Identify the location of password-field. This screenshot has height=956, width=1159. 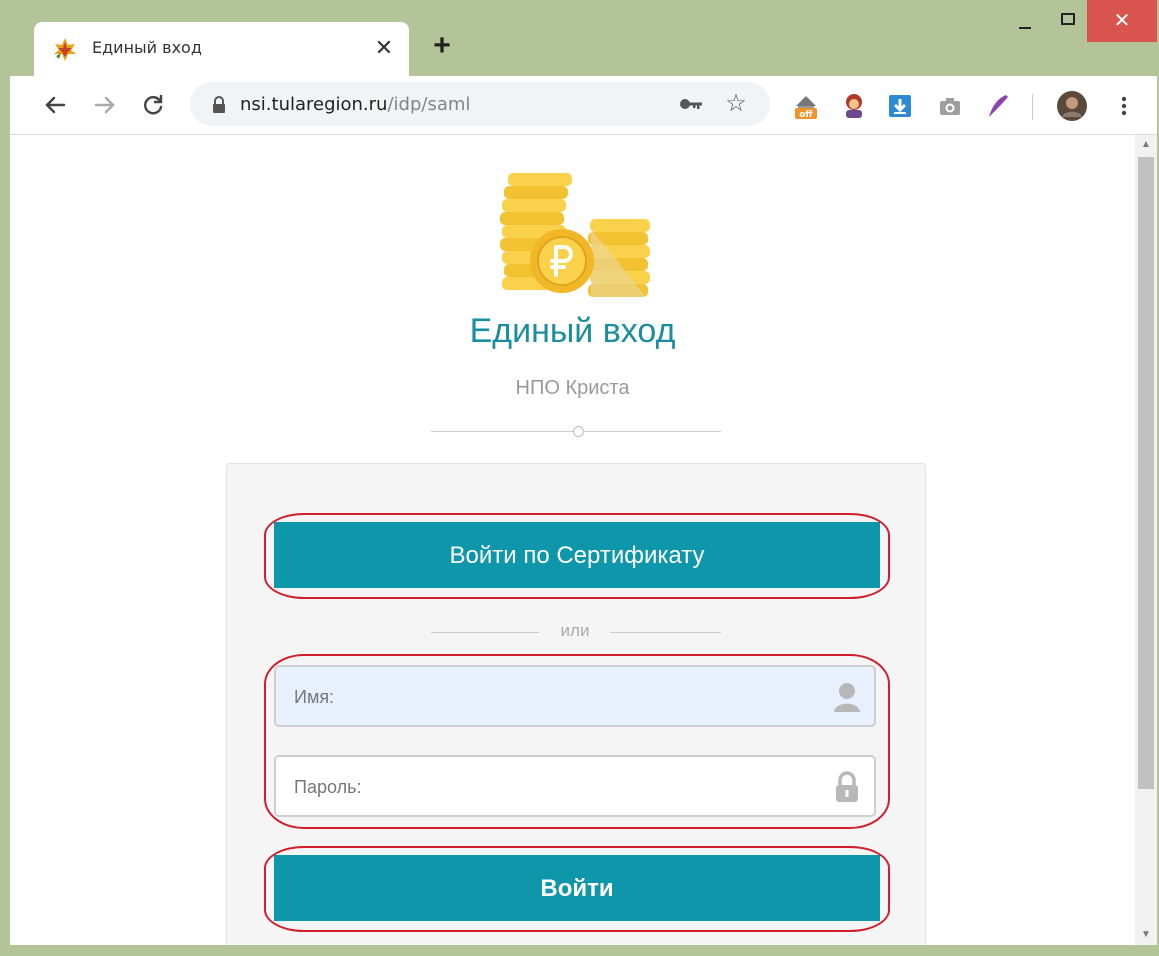
(575, 786).